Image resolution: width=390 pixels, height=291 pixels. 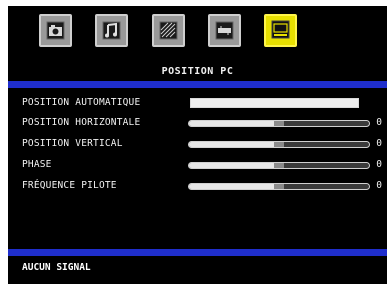 What do you see at coordinates (379, 143) in the screenshot?
I see `vertical-position-value: 0` at bounding box center [379, 143].